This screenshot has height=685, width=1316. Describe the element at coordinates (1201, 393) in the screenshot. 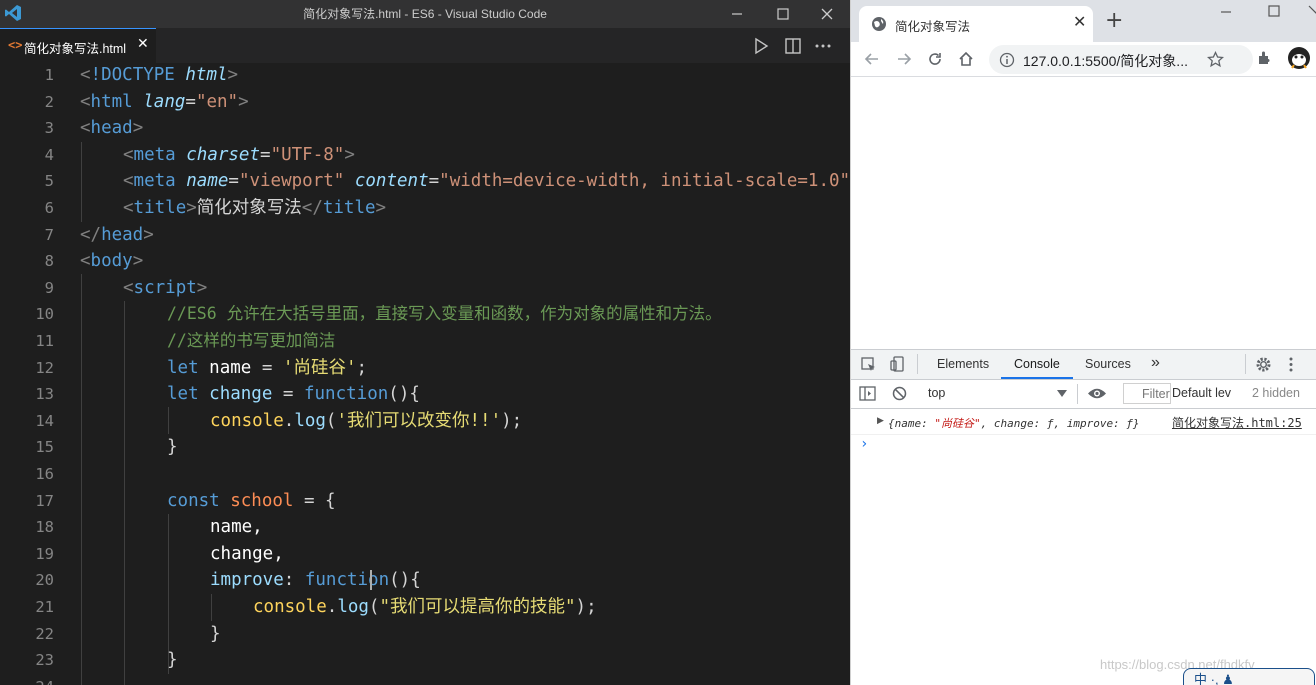

I see `log-levels-dropdown: Default lev` at that location.